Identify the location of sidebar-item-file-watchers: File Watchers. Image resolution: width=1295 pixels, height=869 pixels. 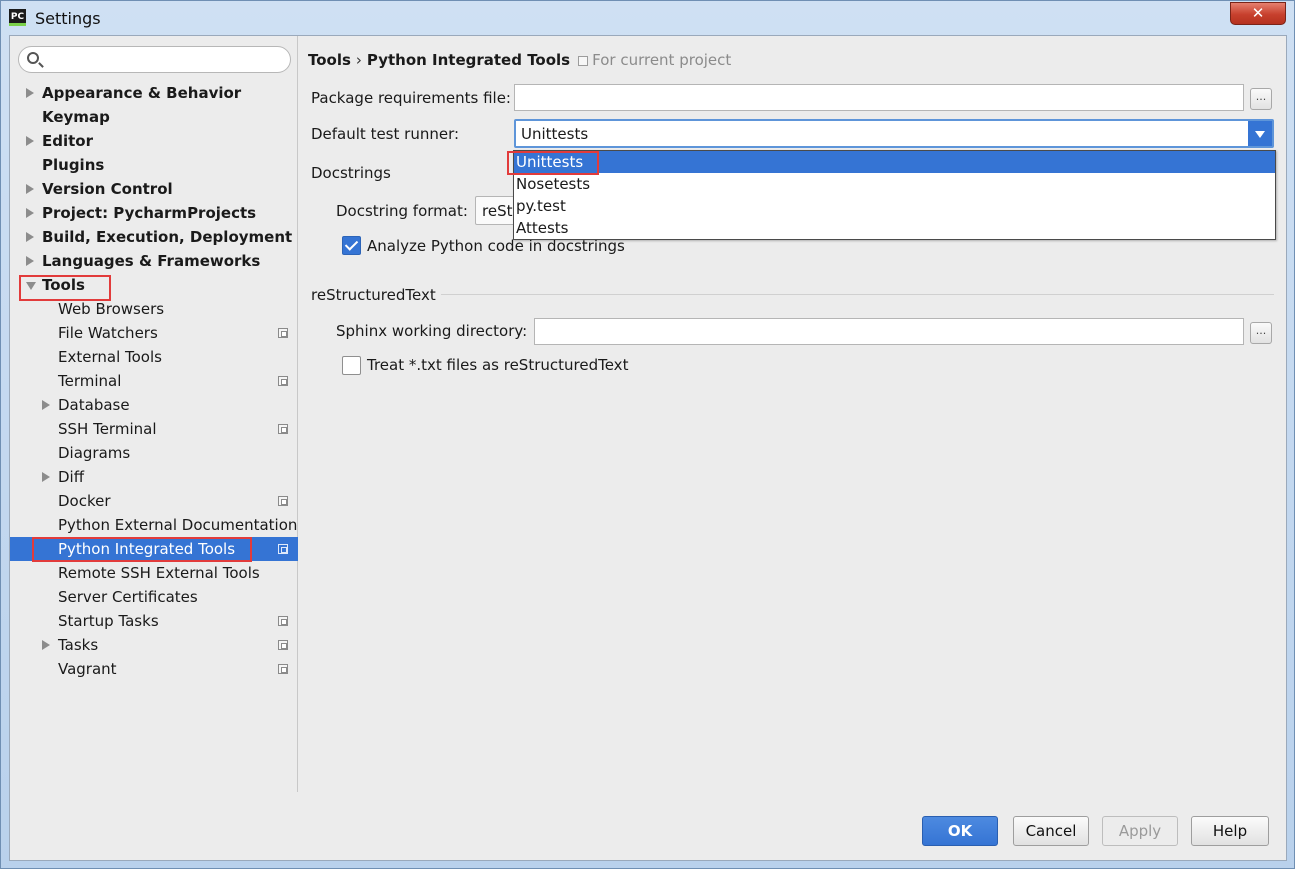
(154, 333).